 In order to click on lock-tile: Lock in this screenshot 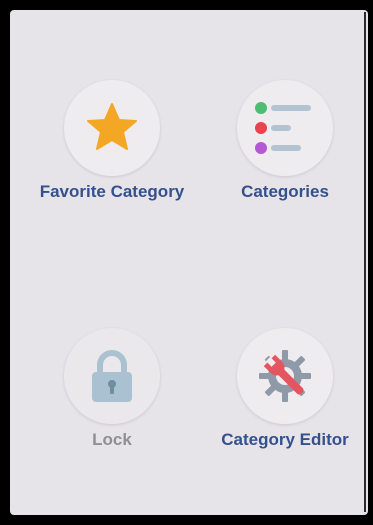, I will do `click(112, 389)`.